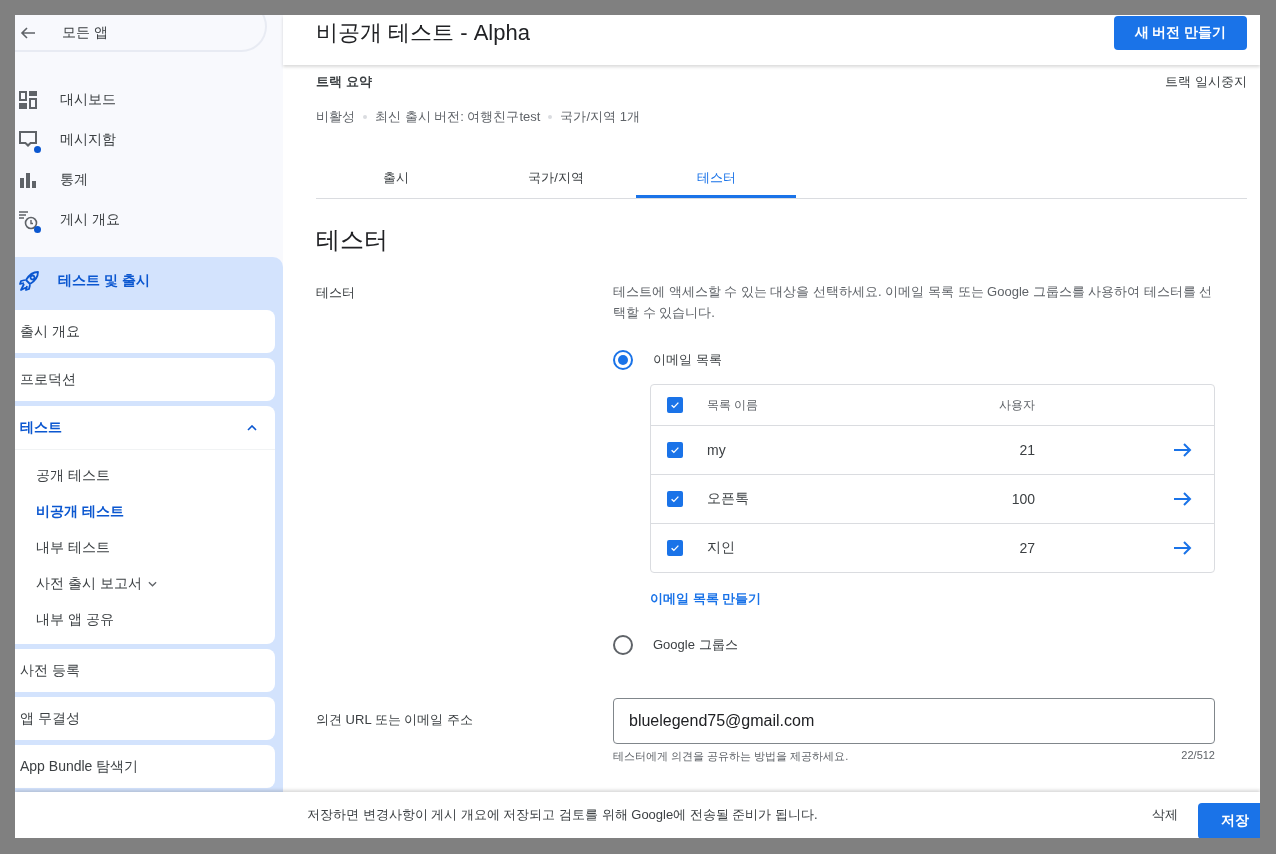 The width and height of the screenshot is (1276, 854). I want to click on description: 테스트에 액세스할 수 있는 대상을 선택하세요. 이메일 목록 또는 Google 그룹스를 사용하여 테스터를 선택할 수 있습니다., so click(913, 302).